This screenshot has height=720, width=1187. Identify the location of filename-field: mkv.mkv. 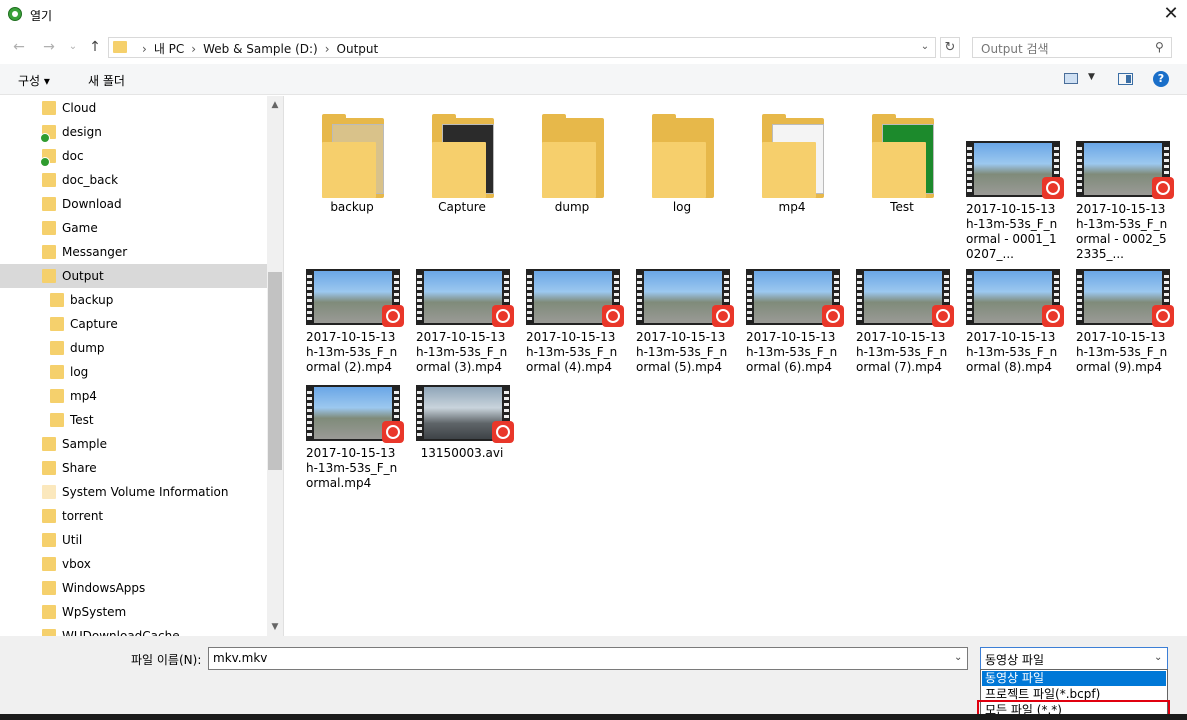
(588, 658).